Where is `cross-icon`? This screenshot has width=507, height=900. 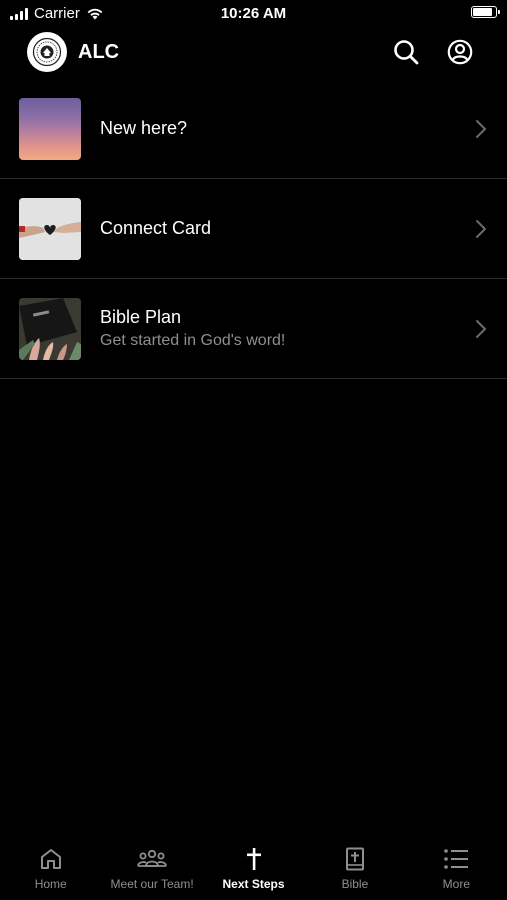
cross-icon is located at coordinates (253, 859).